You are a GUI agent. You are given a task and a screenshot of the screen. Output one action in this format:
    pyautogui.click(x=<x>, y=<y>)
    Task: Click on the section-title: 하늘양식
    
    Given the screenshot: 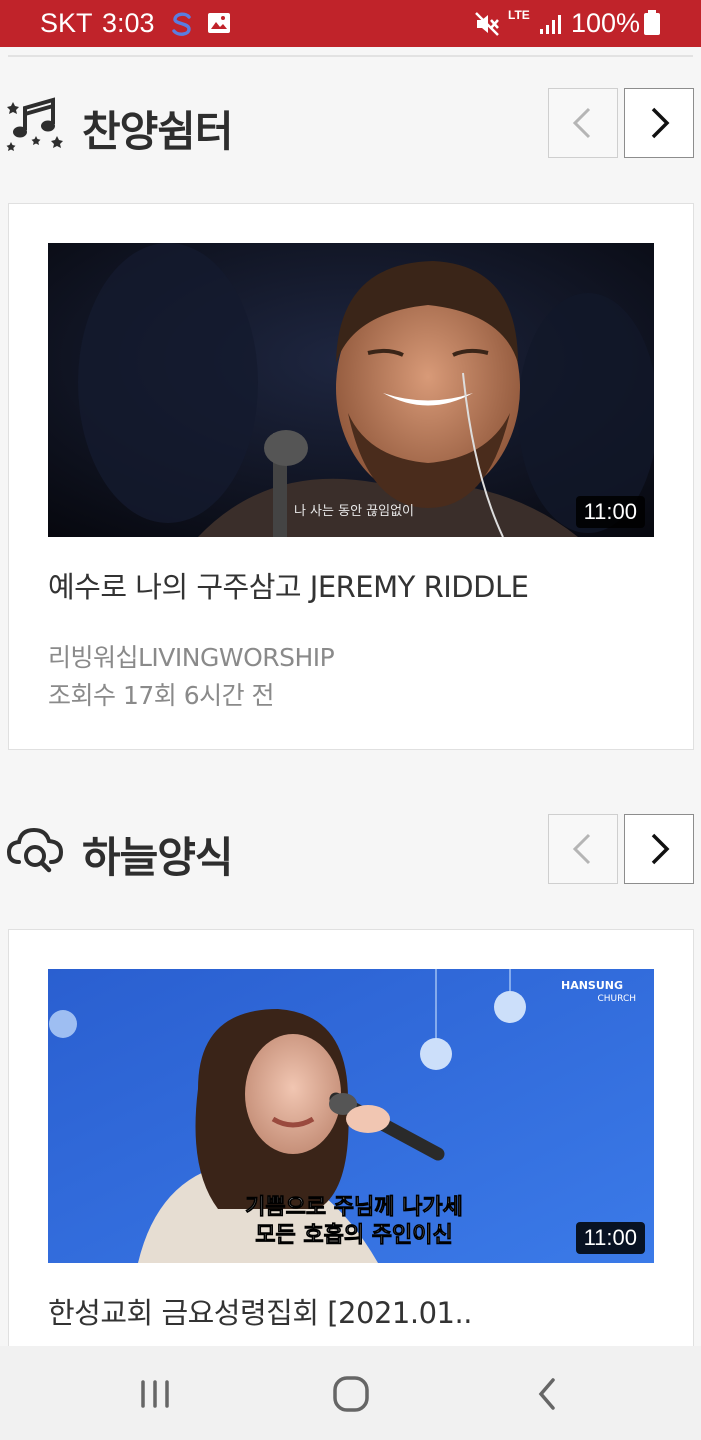 What is the action you would take?
    pyautogui.click(x=158, y=857)
    